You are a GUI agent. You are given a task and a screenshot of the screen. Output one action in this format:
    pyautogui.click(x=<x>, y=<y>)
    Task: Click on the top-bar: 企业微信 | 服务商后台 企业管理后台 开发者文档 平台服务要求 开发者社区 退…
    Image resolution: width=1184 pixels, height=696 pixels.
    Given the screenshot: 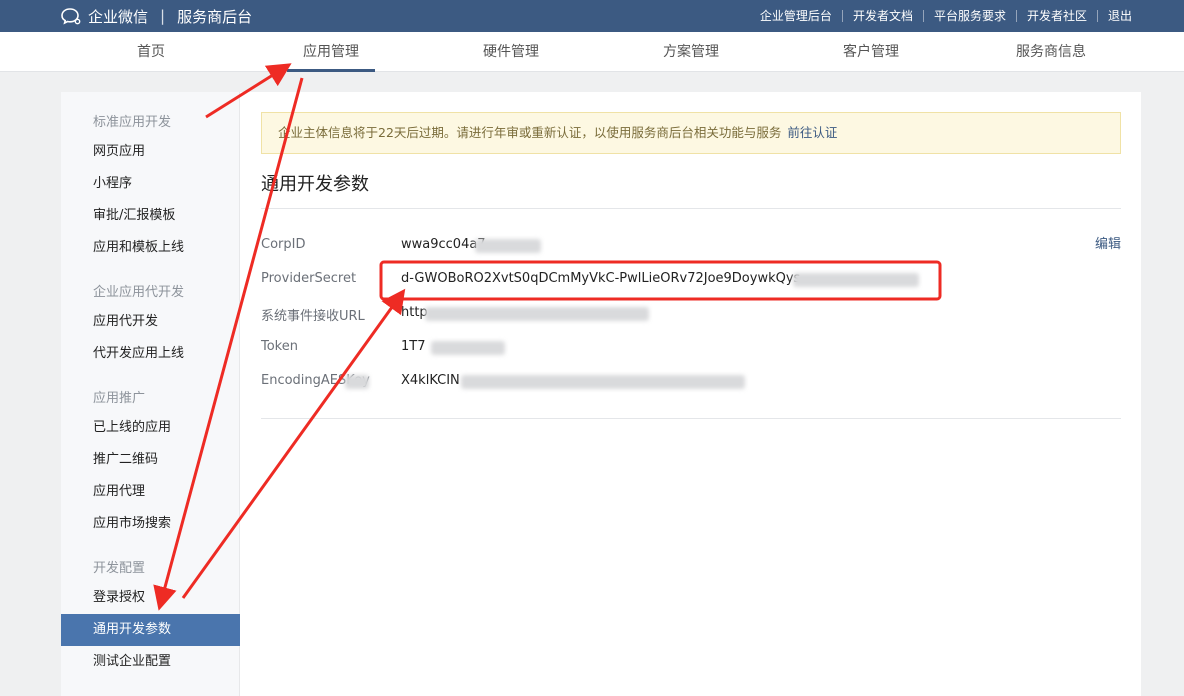 What is the action you would take?
    pyautogui.click(x=592, y=16)
    